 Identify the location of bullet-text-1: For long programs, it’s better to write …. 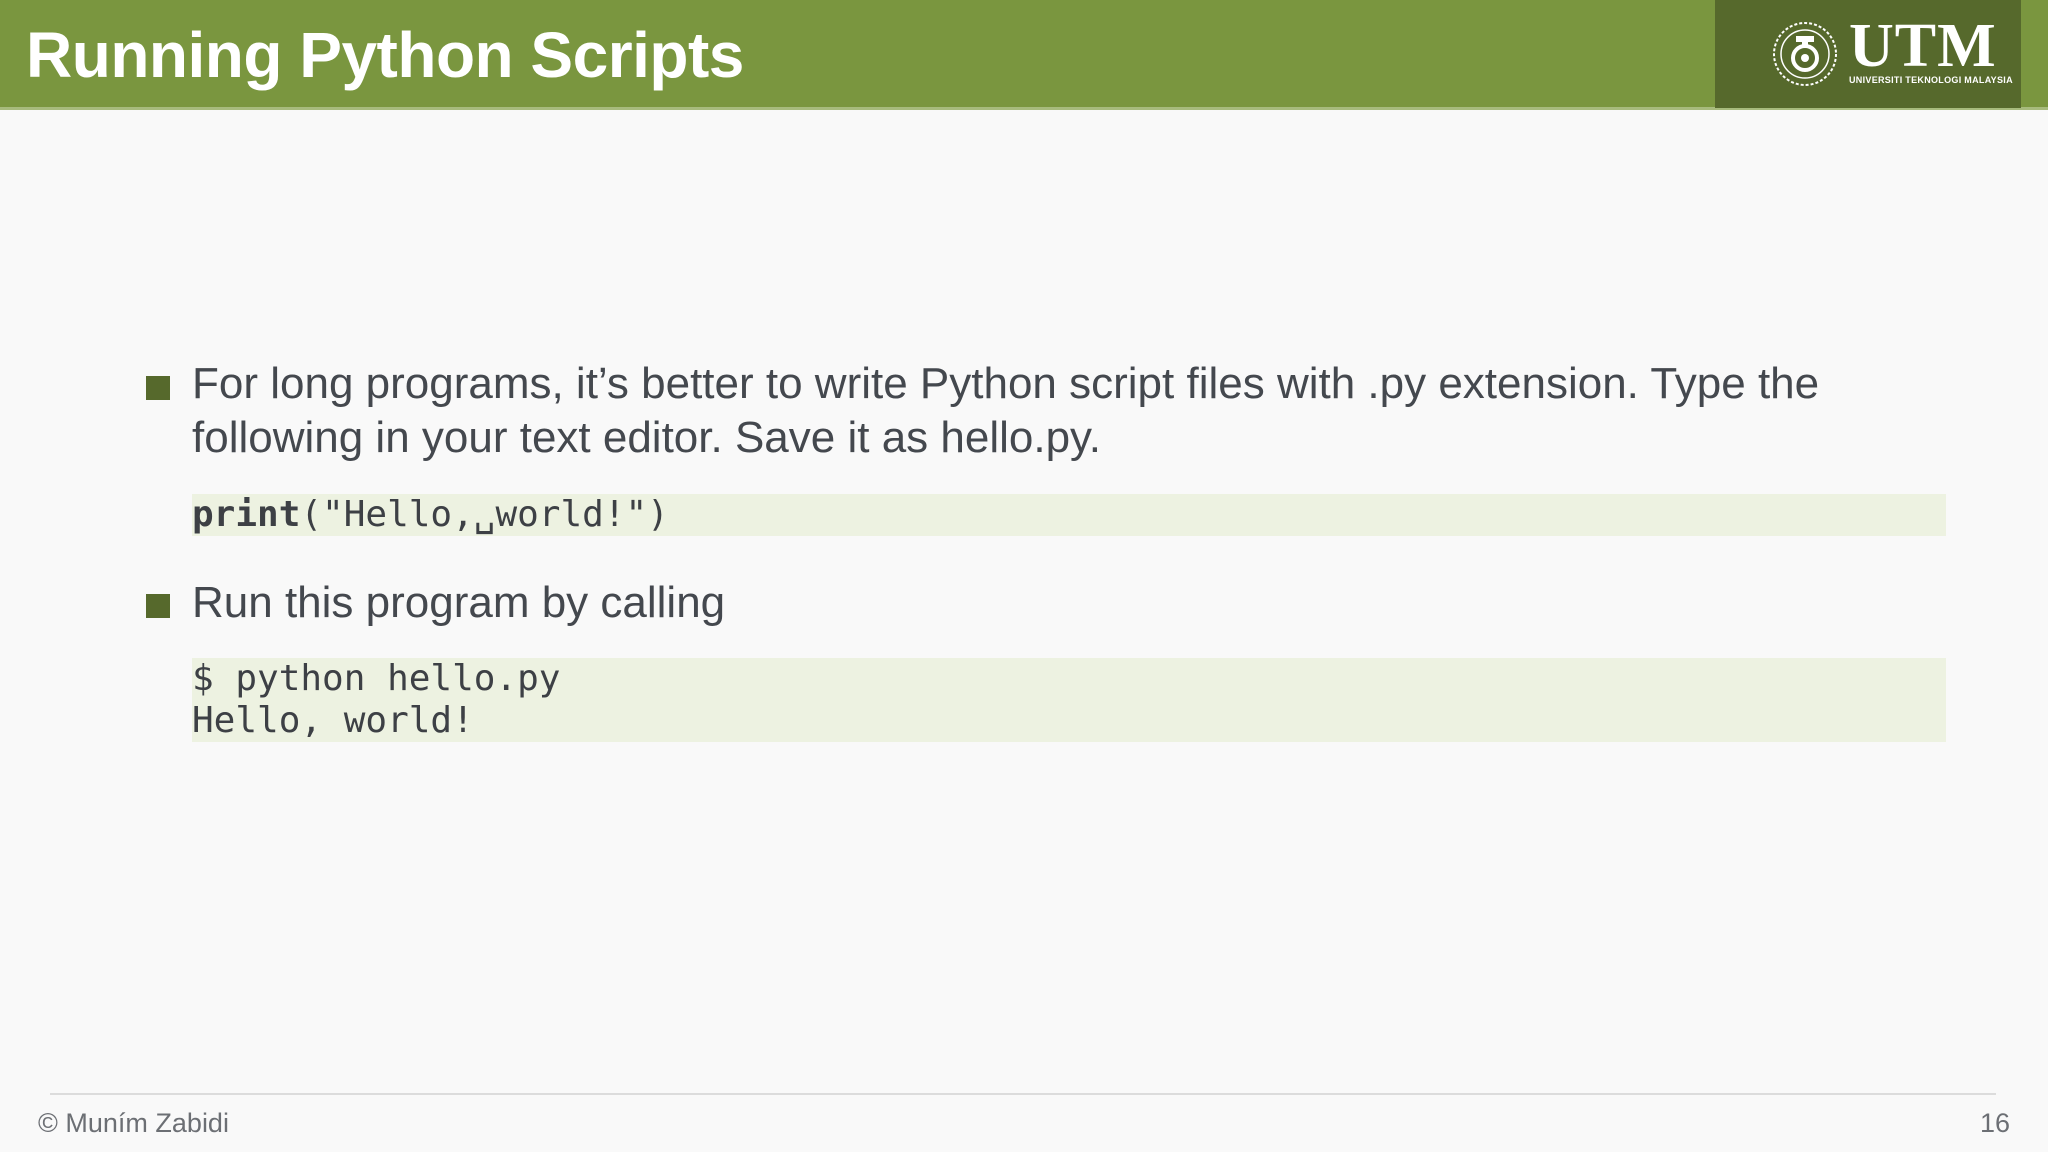
(1006, 410).